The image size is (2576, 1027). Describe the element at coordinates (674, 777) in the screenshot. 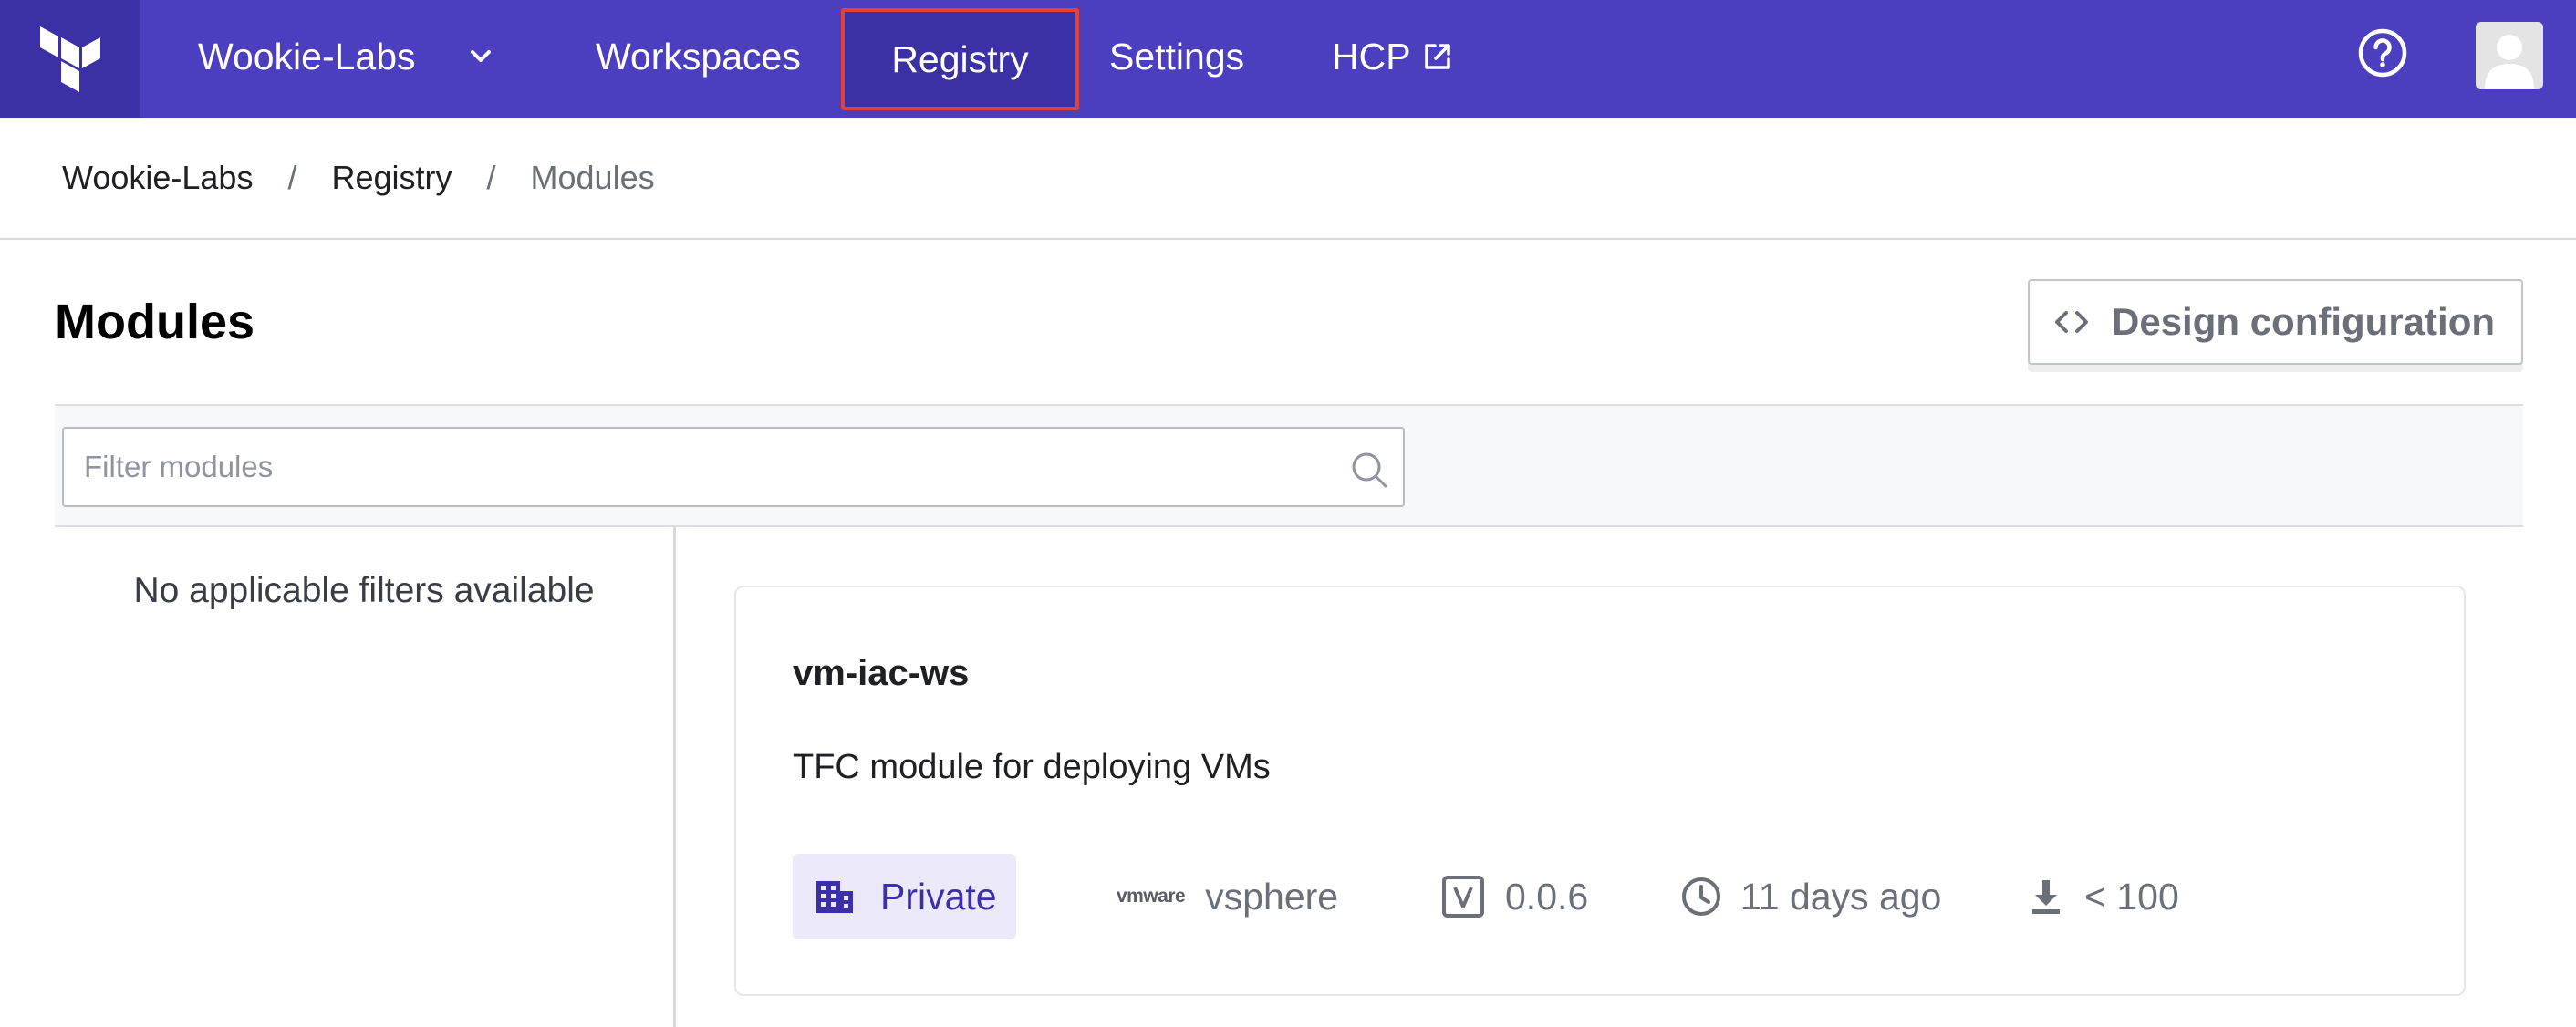

I see `sidebar-divider` at that location.